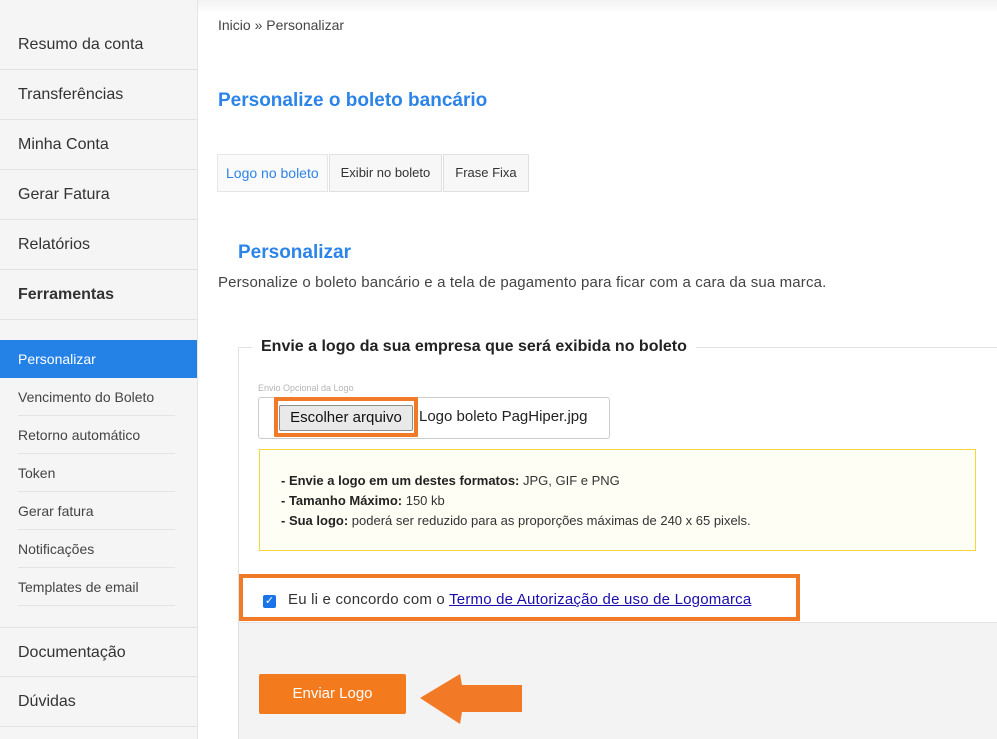  Describe the element at coordinates (400, 480) in the screenshot. I see `notice-label-formats: - Envie a logo em um destes formatos:` at that location.